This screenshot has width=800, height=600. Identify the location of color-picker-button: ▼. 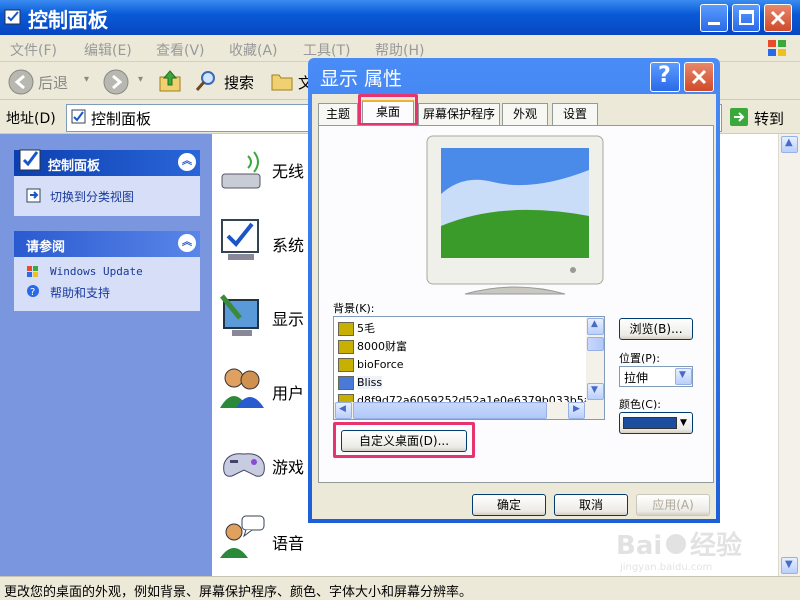
(656, 423).